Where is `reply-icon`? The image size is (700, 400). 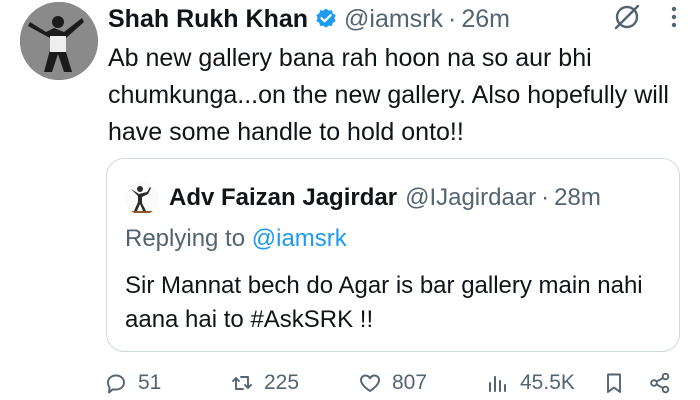 reply-icon is located at coordinates (116, 384).